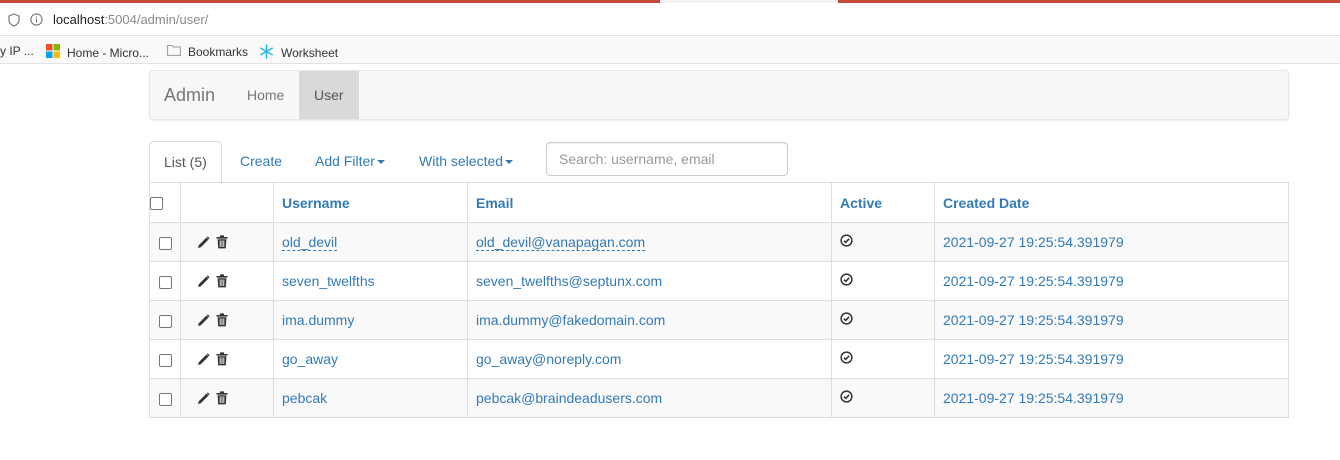  What do you see at coordinates (53, 52) in the screenshot?
I see `microsoft-logo-icon` at bounding box center [53, 52].